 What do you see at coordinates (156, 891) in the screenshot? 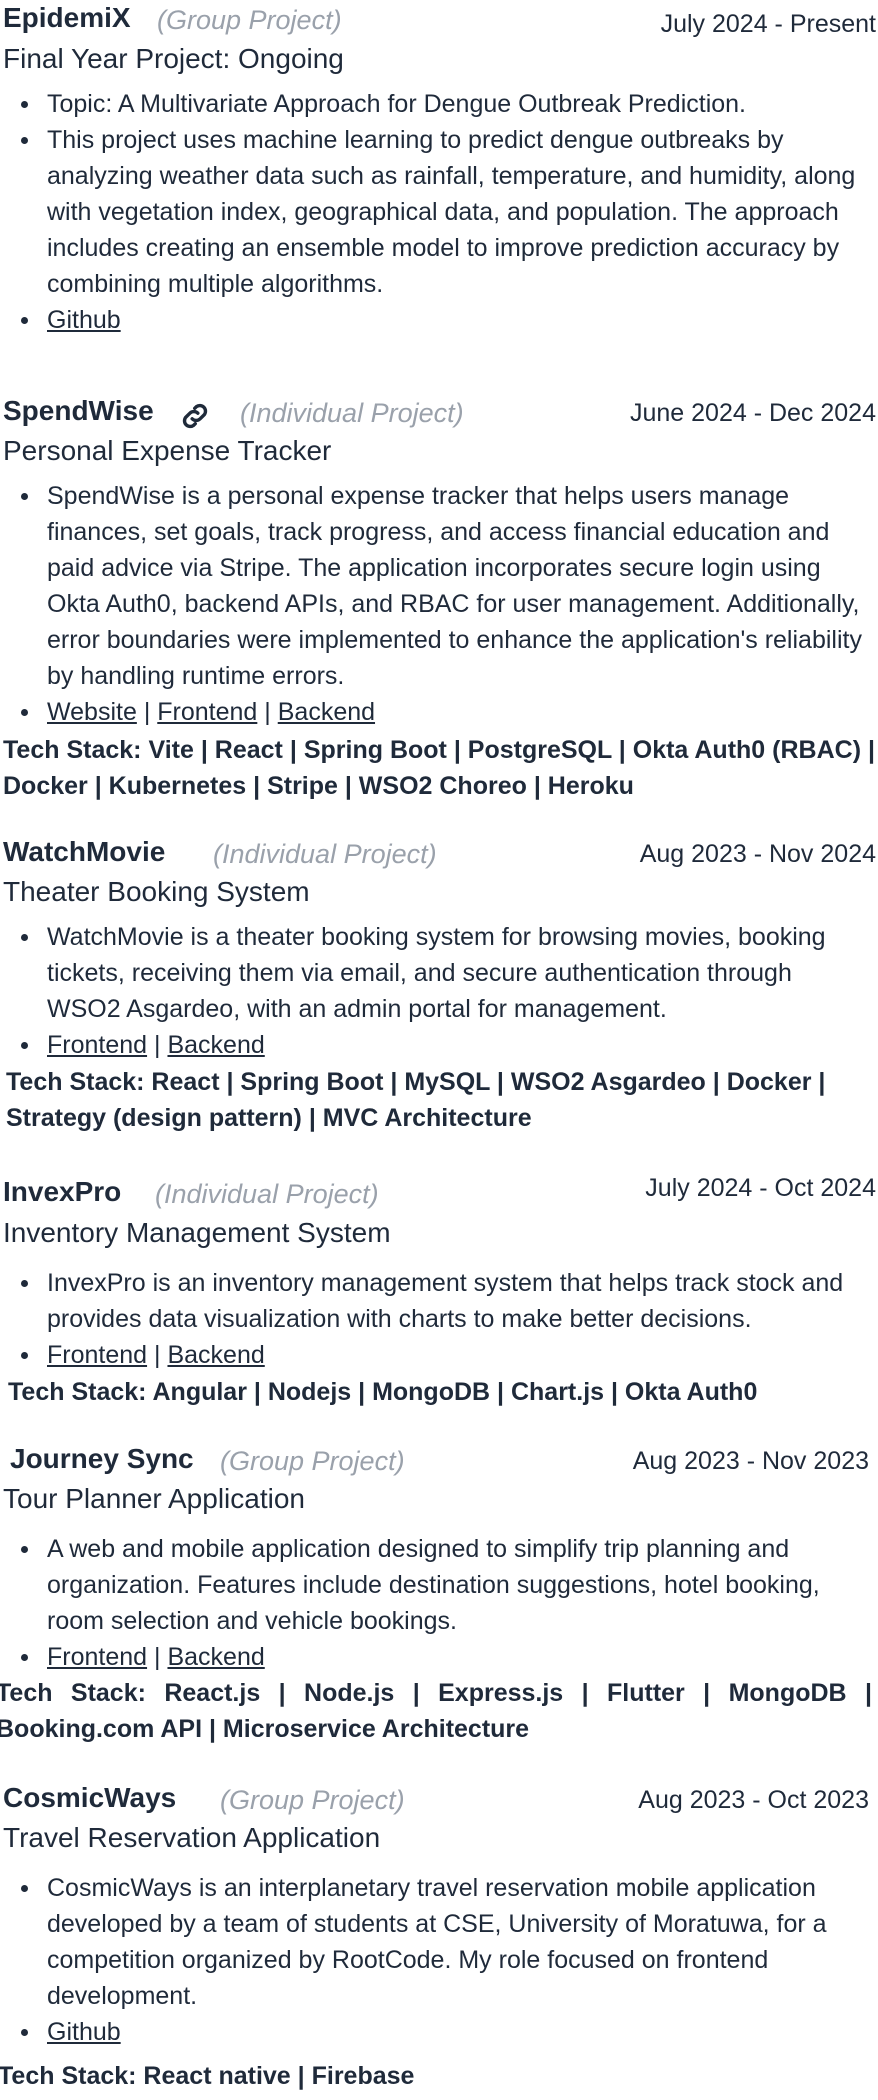
I see `project-subtitle: Theater Booking System` at bounding box center [156, 891].